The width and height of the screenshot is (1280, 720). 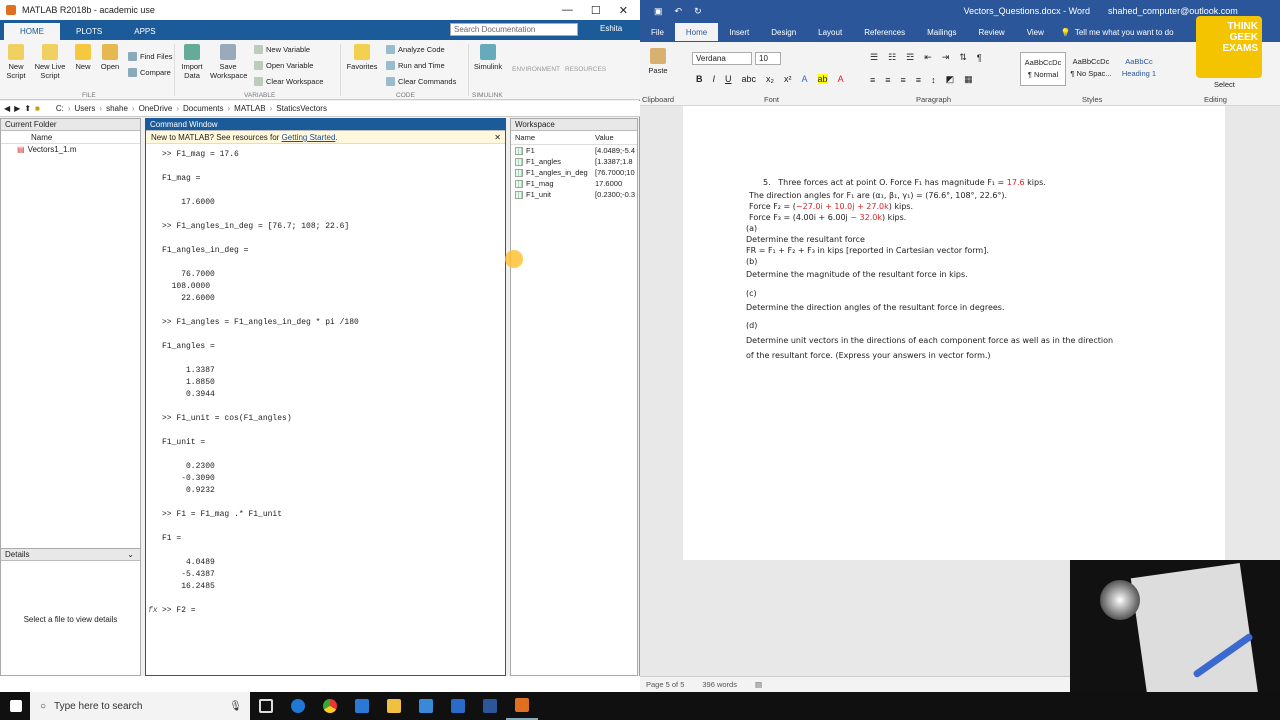 What do you see at coordinates (488, 57) in the screenshot?
I see `simulink-button: Simulink` at bounding box center [488, 57].